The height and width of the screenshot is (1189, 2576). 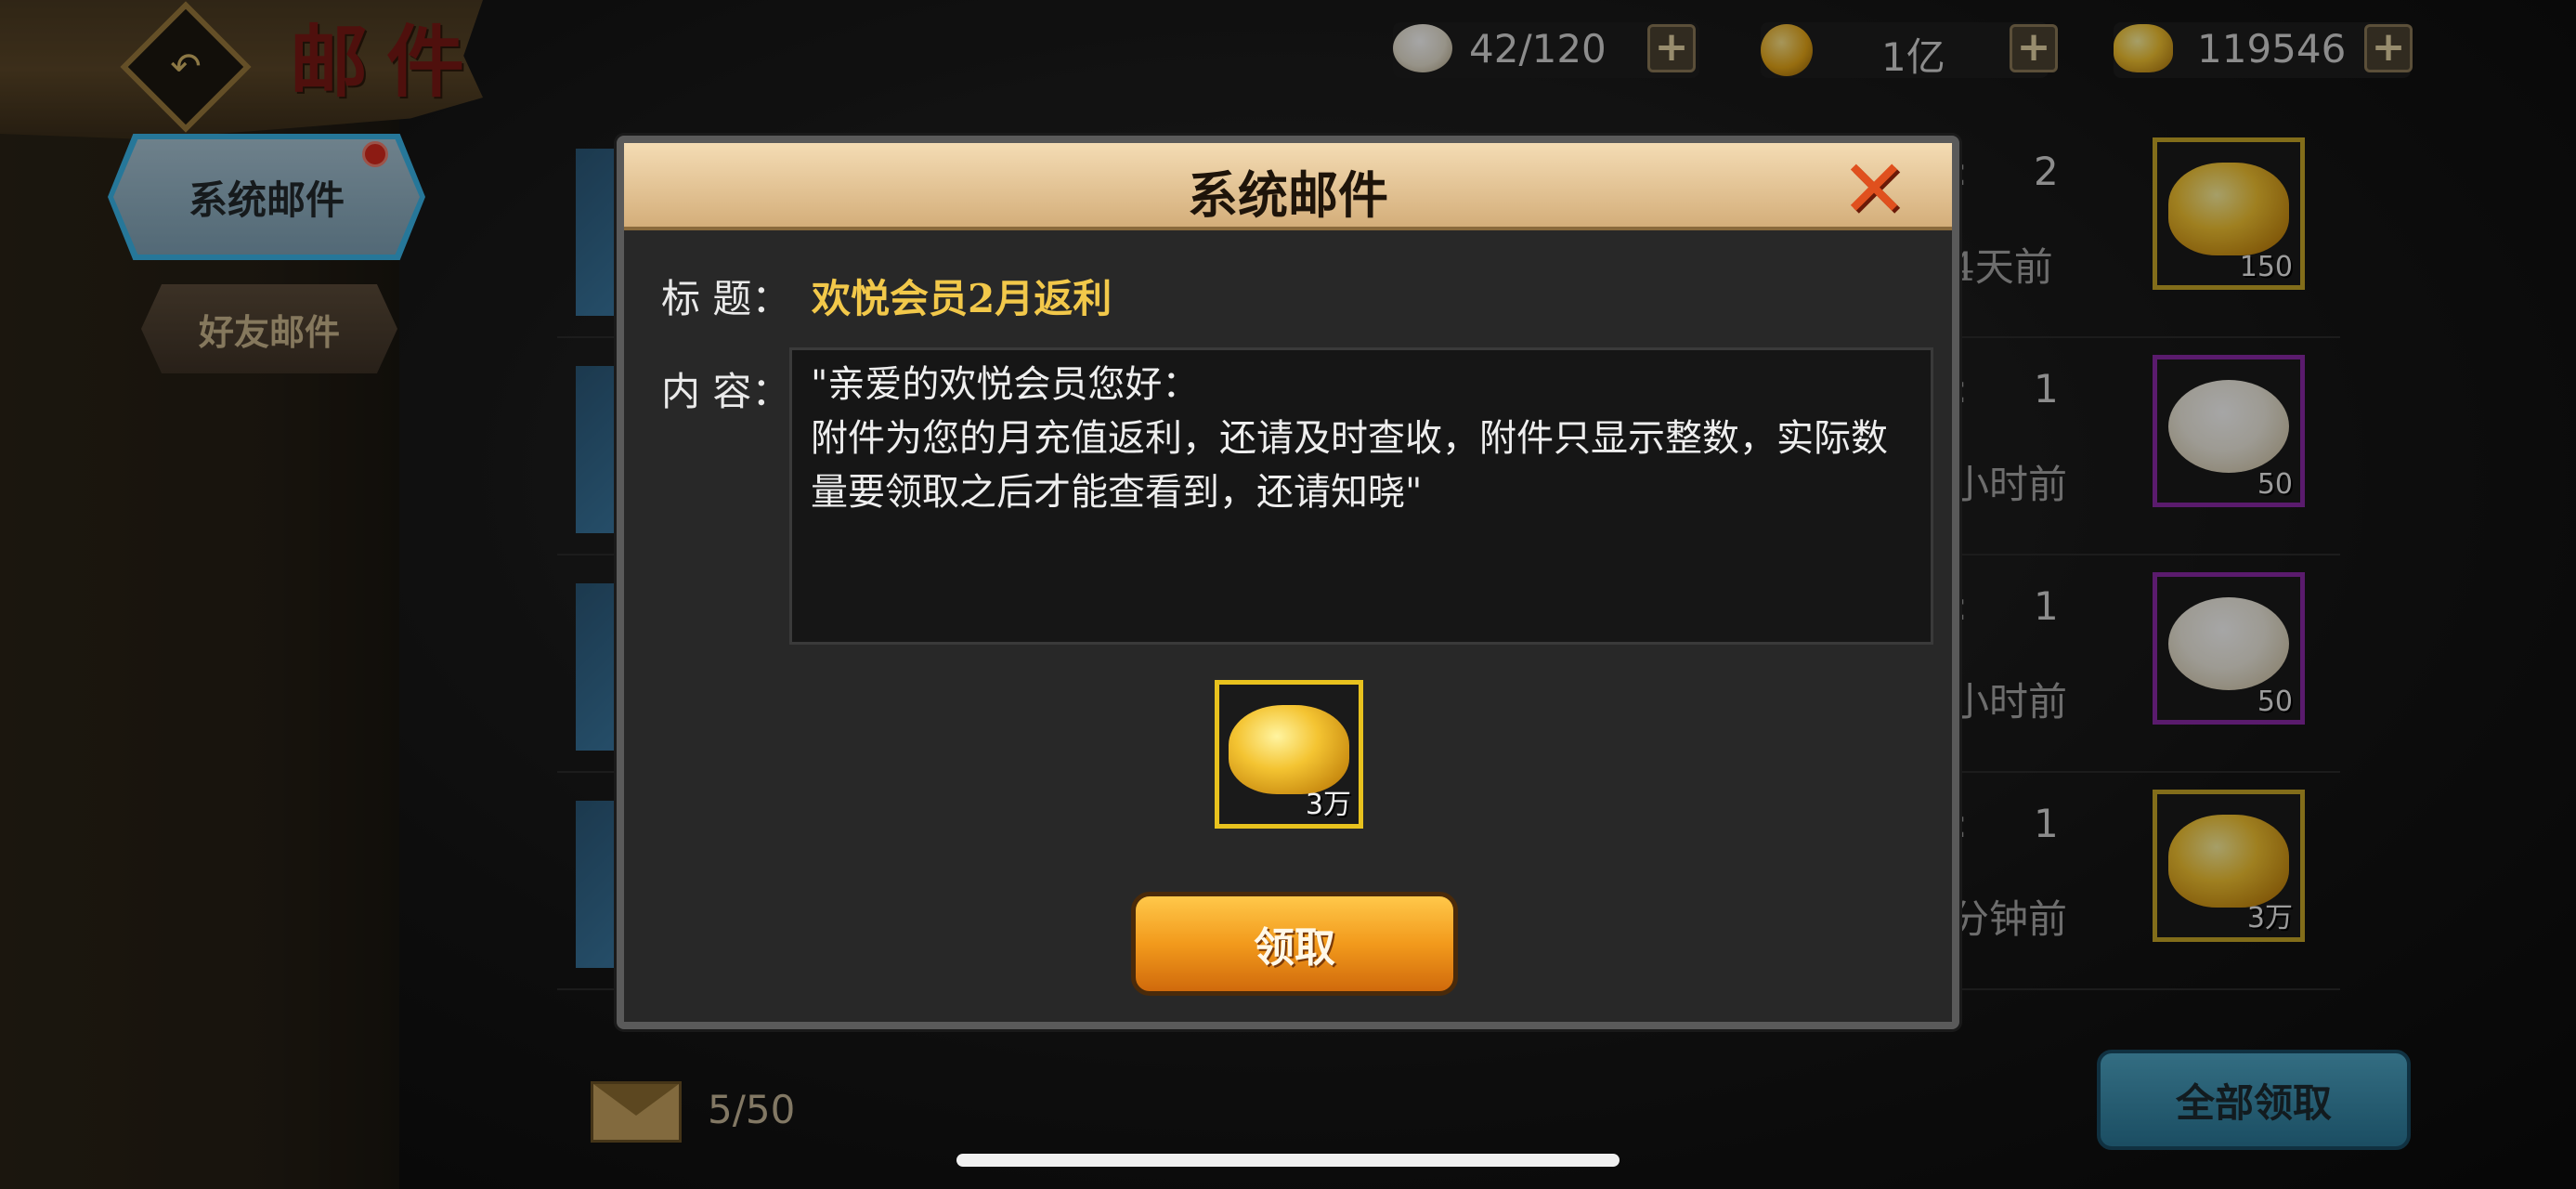 What do you see at coordinates (1328, 805) in the screenshot?
I see `reward-amount: 3万` at bounding box center [1328, 805].